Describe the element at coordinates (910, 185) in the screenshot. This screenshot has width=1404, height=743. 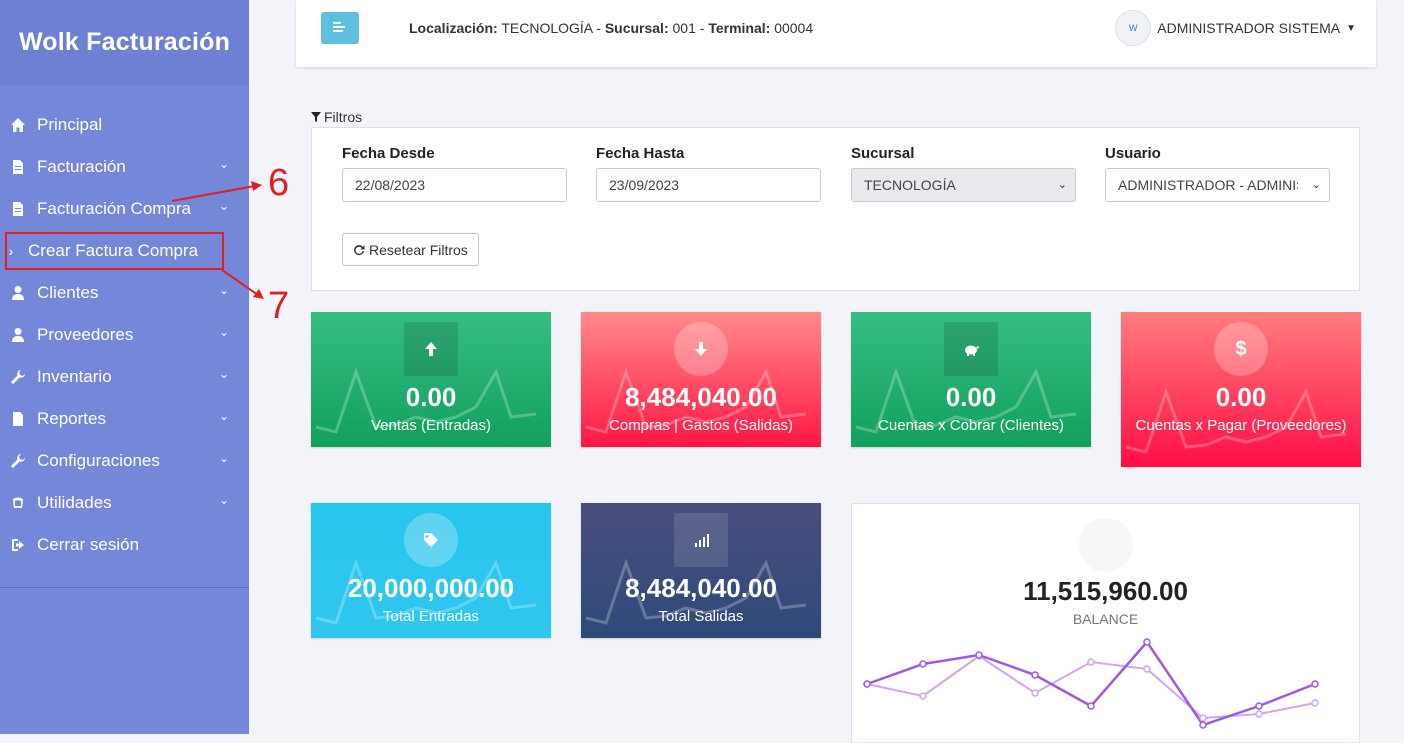
I see `sucursal-select-value: TECNOLOGÍA` at that location.